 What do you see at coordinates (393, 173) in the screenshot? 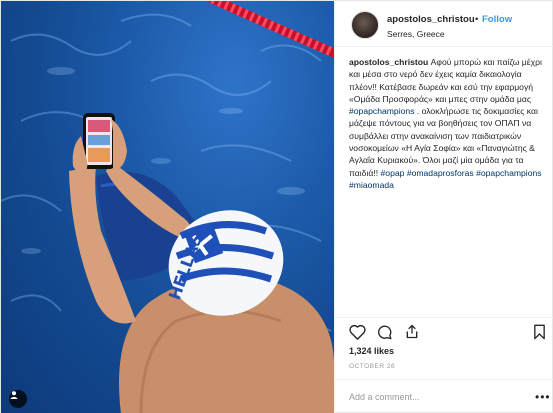
I see `hashtag-link: #opap` at bounding box center [393, 173].